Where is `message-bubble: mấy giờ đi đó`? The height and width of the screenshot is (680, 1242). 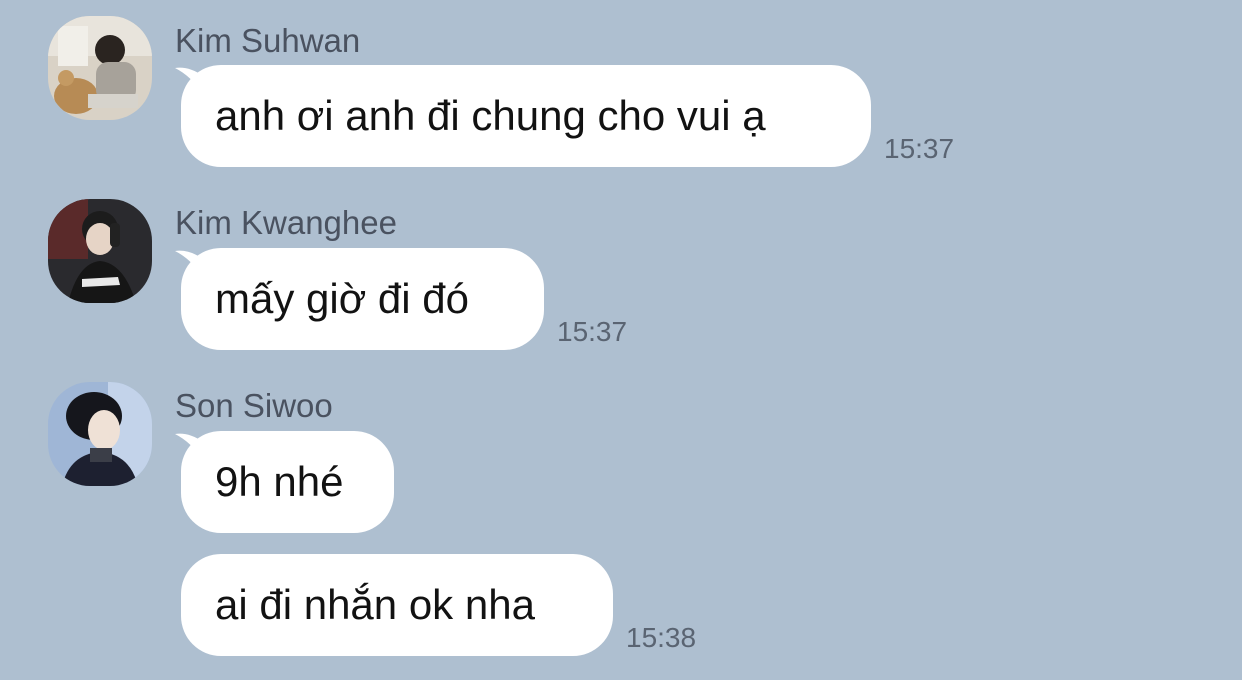
message-bubble: mấy giờ đi đó is located at coordinates (362, 299).